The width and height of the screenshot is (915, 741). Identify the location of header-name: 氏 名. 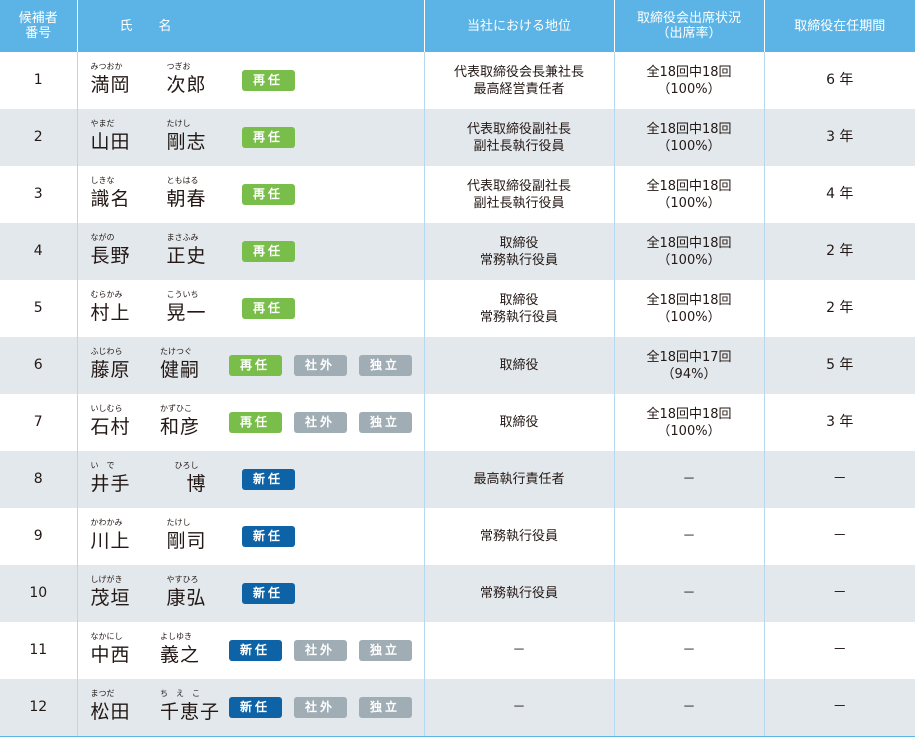
(251, 26).